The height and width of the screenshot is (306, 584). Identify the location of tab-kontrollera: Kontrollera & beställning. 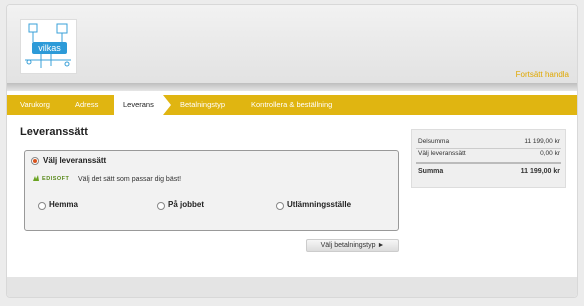
(291, 105).